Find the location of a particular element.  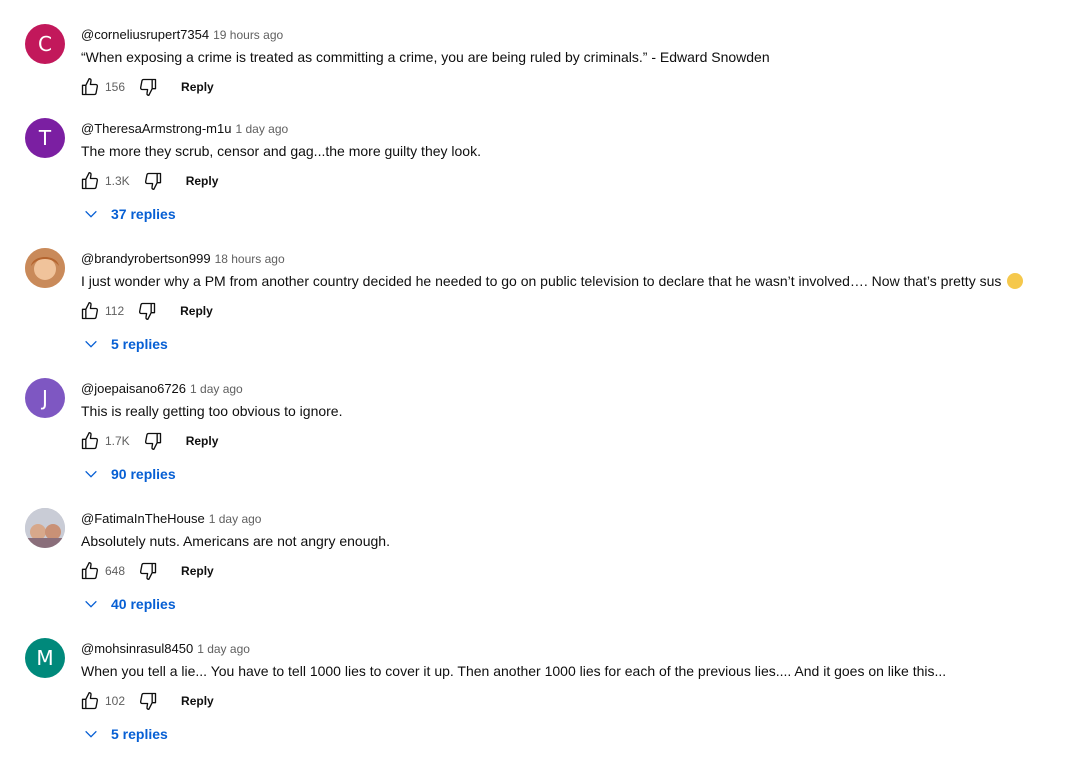

view-replies-button: 90 replies is located at coordinates (129, 474).